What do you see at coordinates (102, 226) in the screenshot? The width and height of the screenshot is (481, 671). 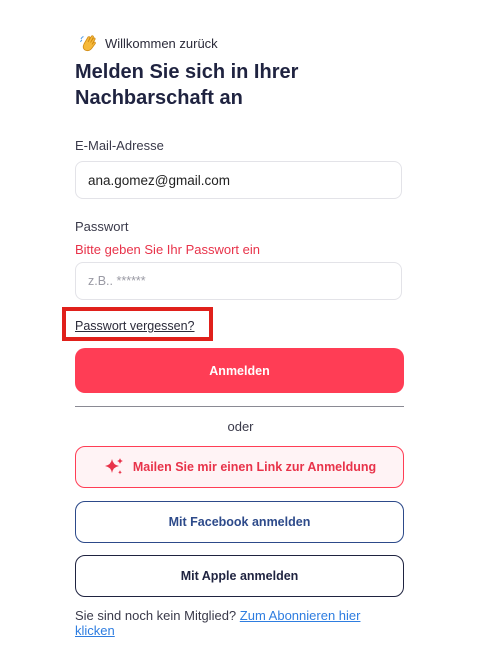 I see `password-label: Passwort` at bounding box center [102, 226].